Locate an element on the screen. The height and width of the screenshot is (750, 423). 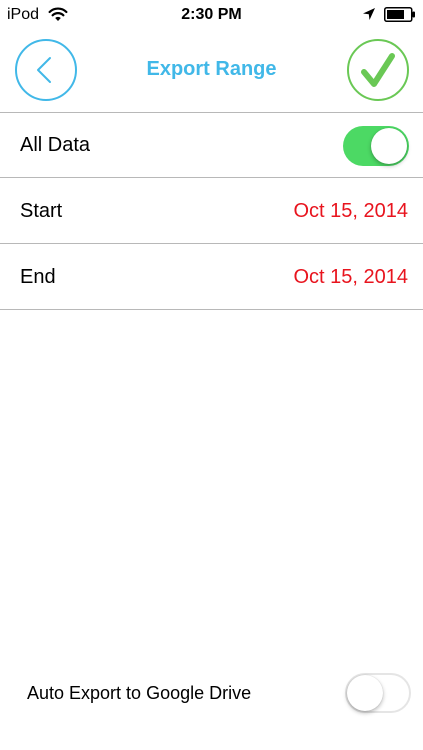
location-arrow-icon is located at coordinates (369, 14).